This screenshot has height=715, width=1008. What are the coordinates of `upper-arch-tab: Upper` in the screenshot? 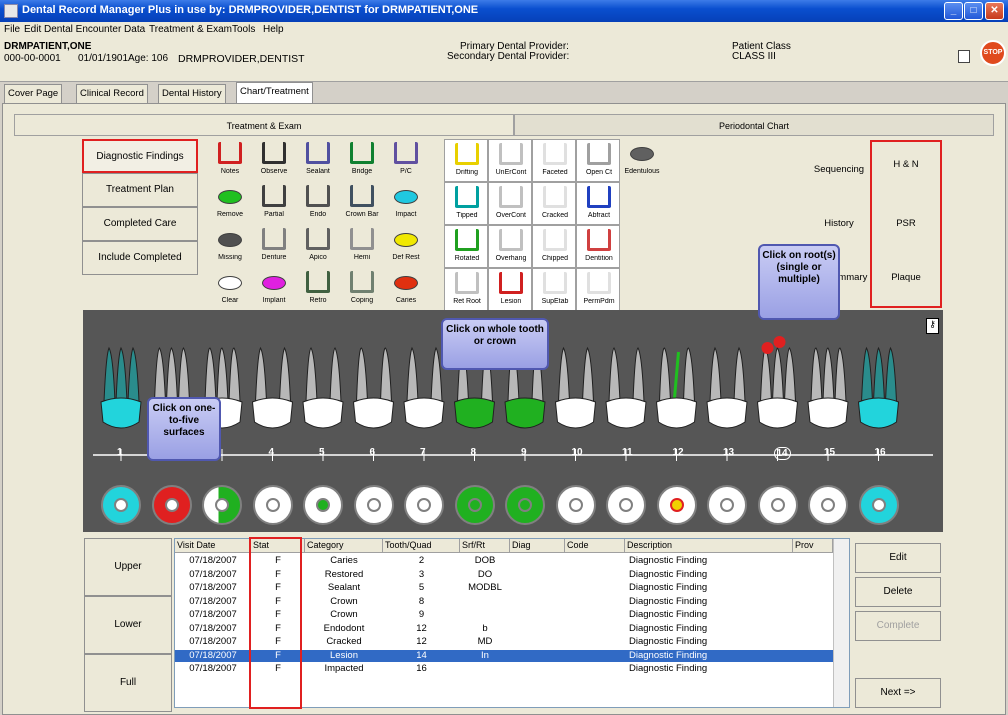 It's located at (128, 567).